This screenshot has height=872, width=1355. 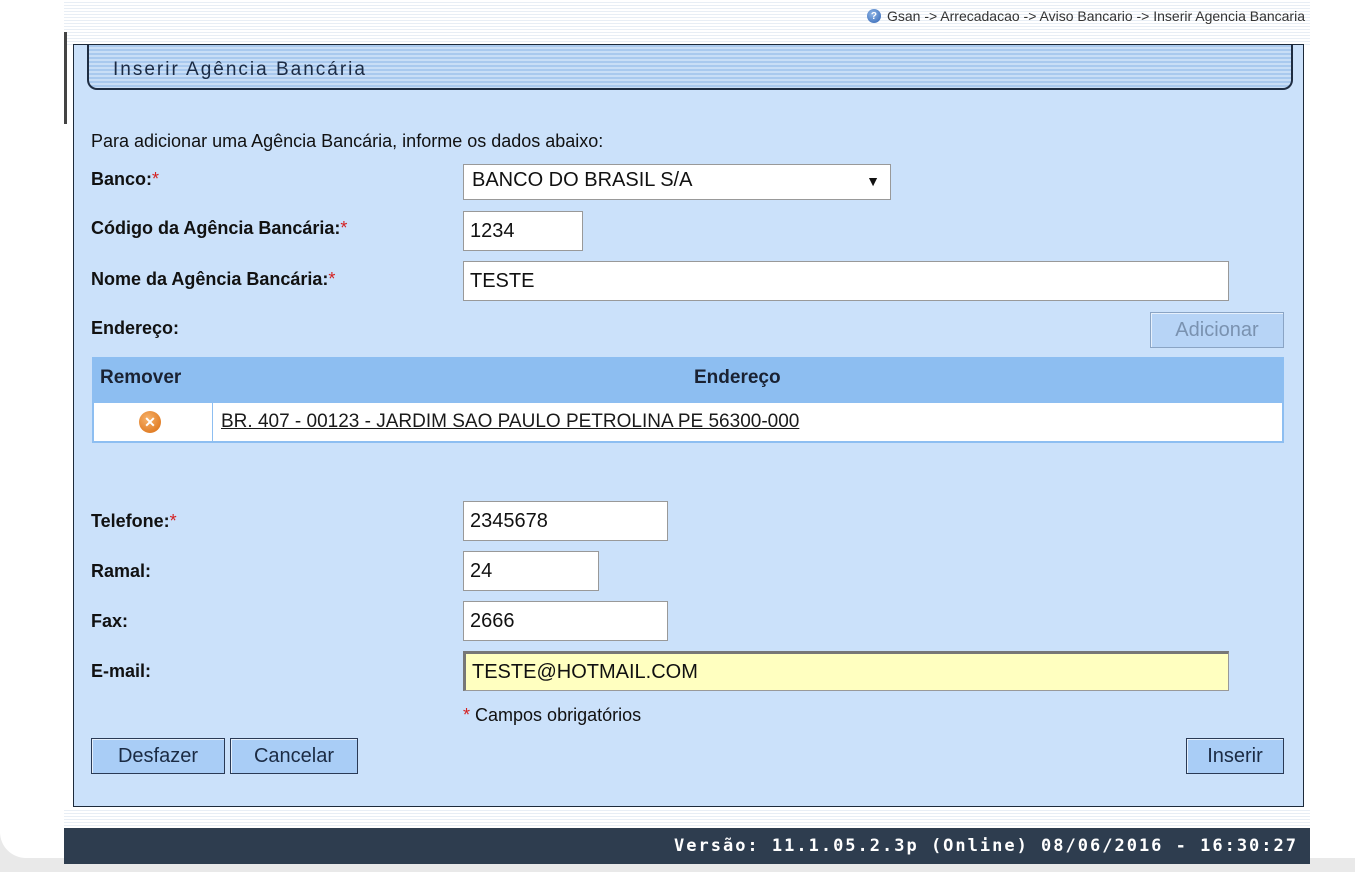 I want to click on banco-label: Banco:*, so click(x=125, y=179).